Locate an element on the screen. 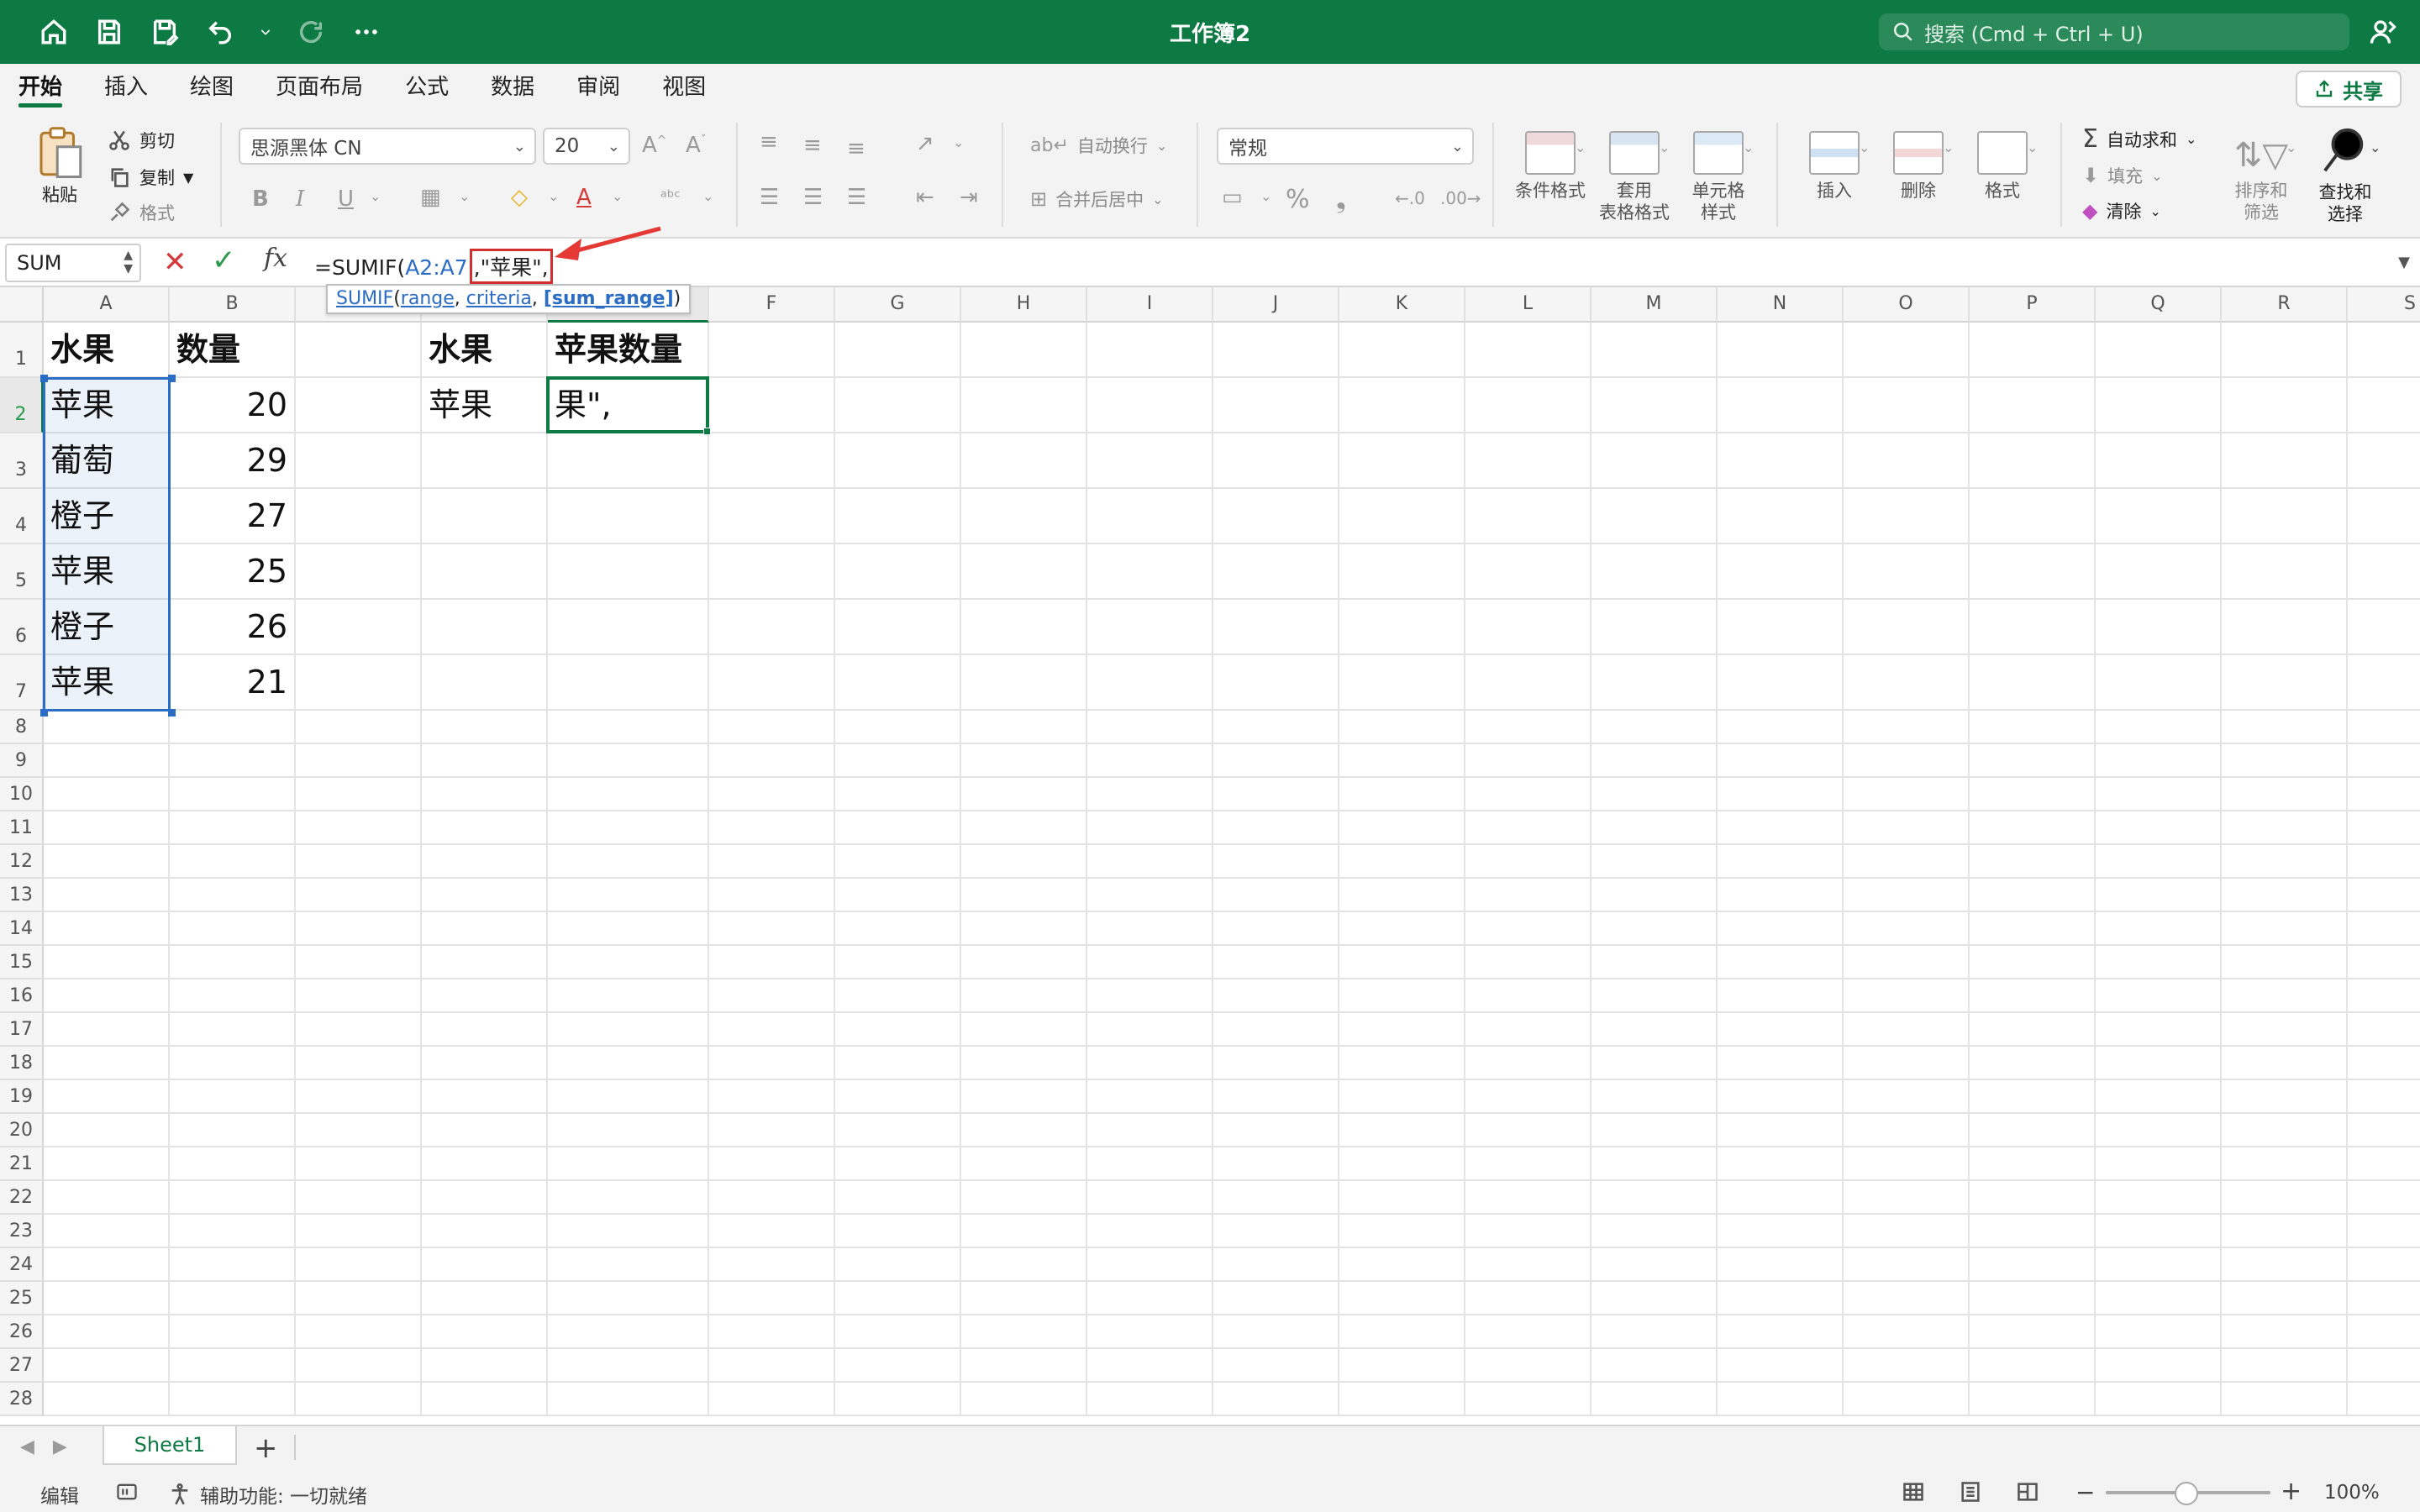 Image resolution: width=2420 pixels, height=1512 pixels. cell-d2: 苹果 is located at coordinates (484, 405).